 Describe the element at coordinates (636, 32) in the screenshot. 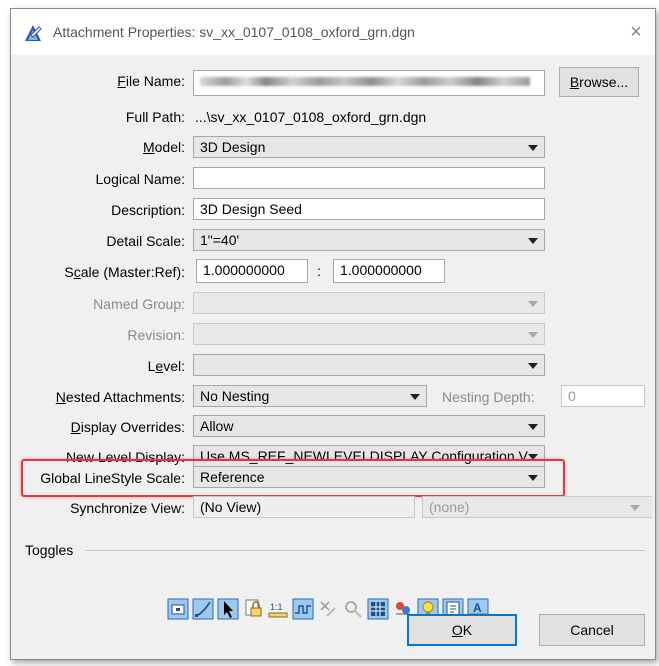

I see `close-icon: ×` at that location.